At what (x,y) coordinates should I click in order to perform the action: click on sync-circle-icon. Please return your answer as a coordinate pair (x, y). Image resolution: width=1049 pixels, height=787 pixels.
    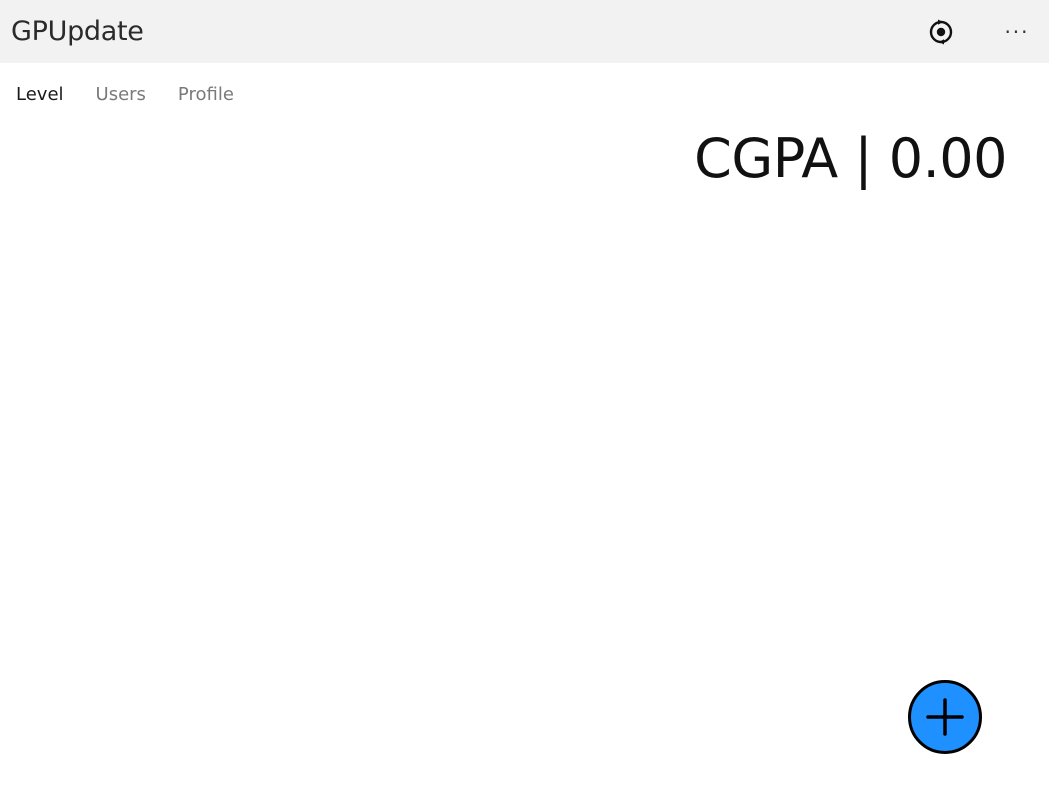
    Looking at the image, I should click on (941, 32).